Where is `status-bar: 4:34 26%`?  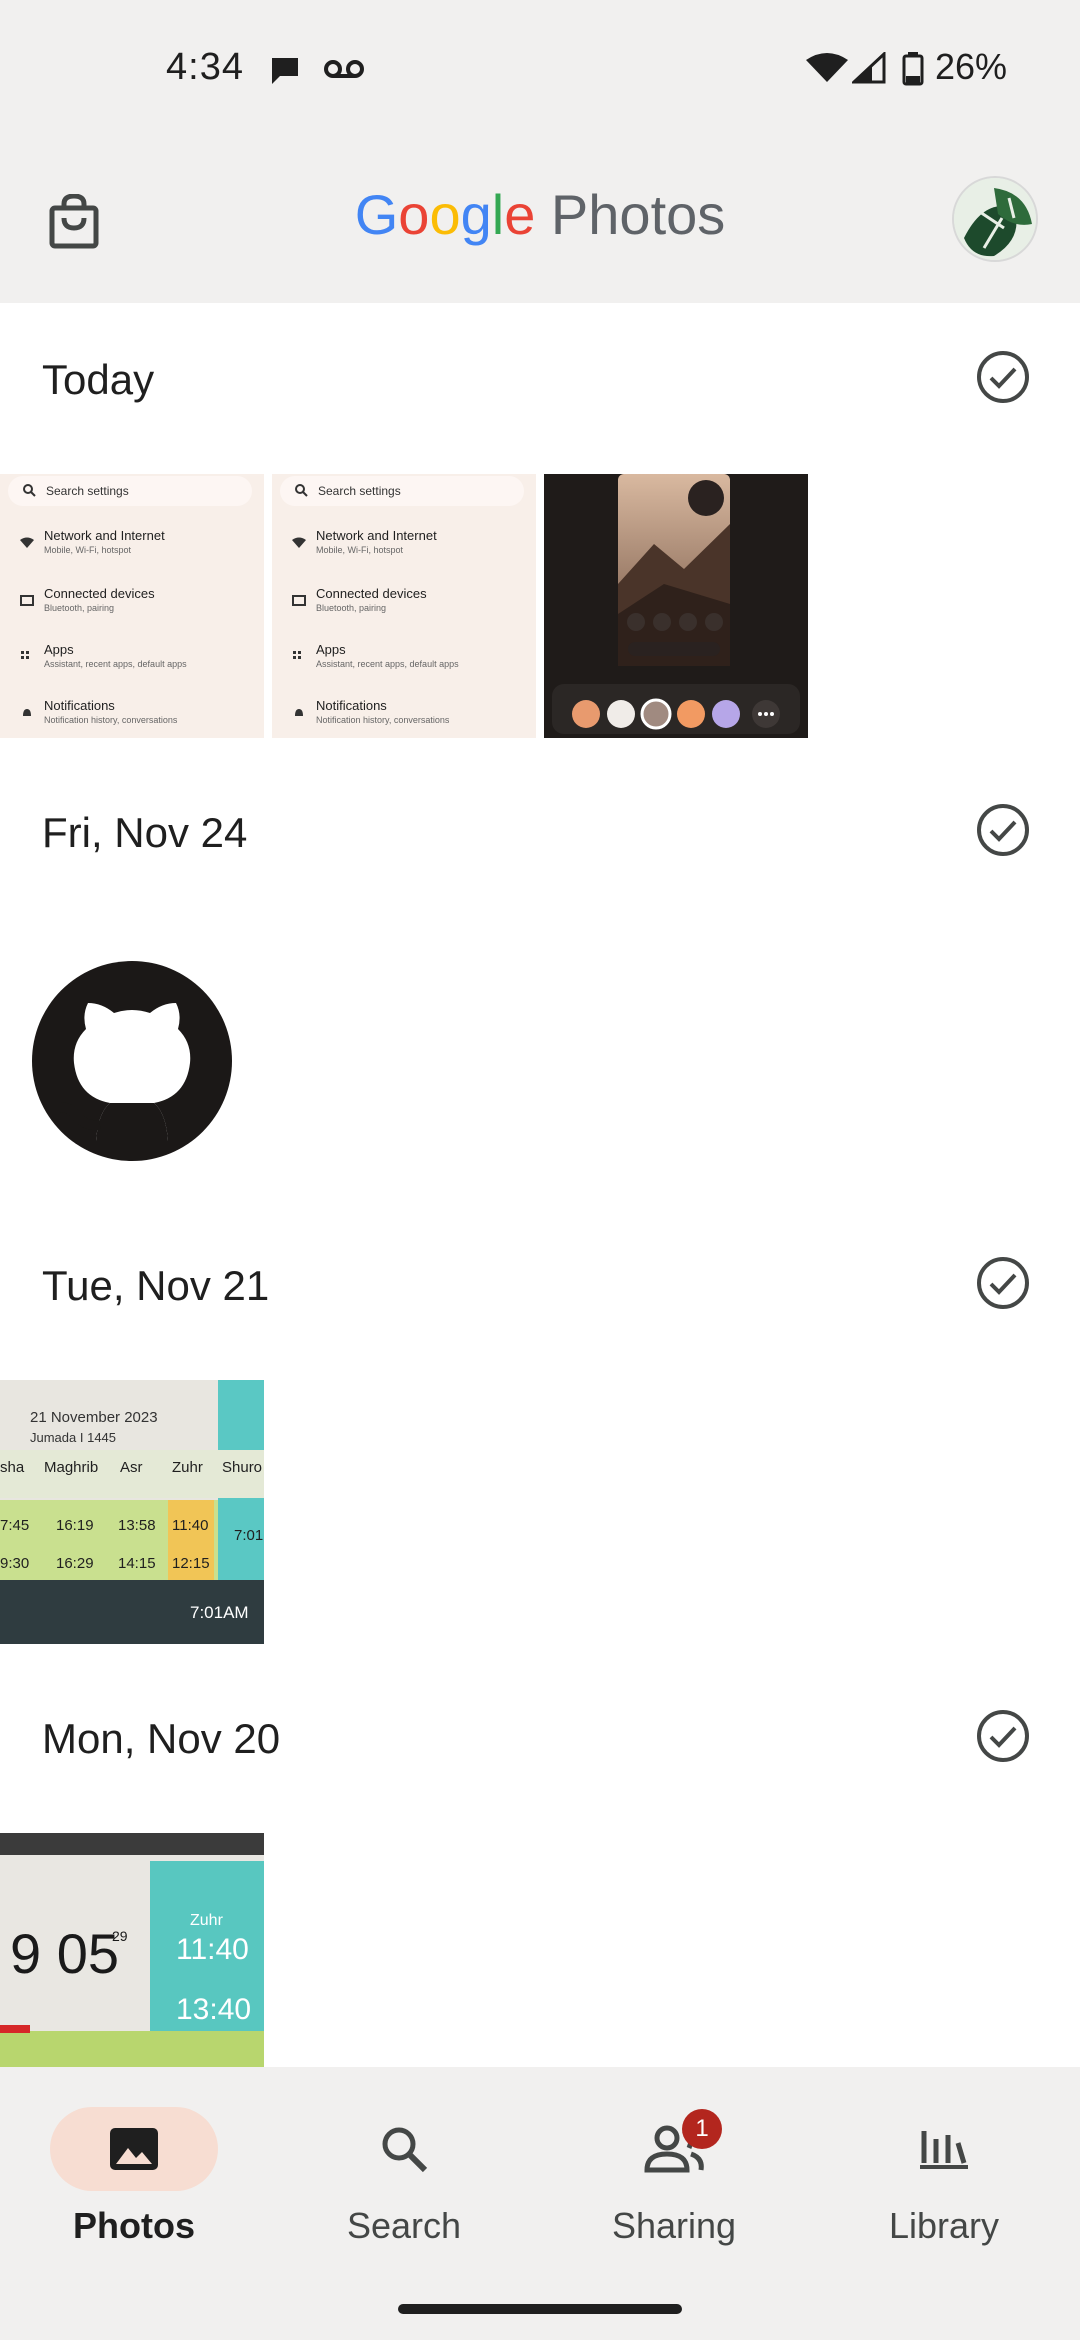 status-bar: 4:34 26% is located at coordinates (540, 70).